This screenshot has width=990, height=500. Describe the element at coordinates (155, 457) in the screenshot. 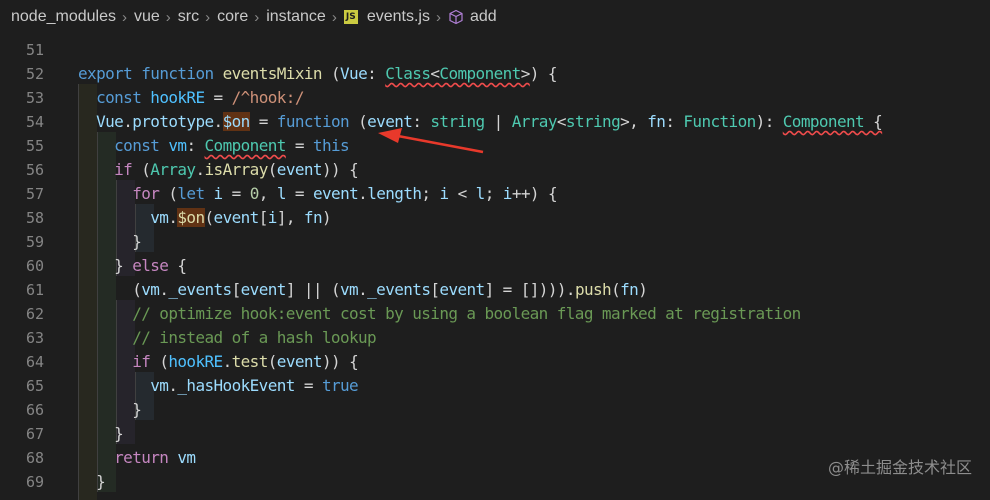

I see `code-text: return vm` at that location.